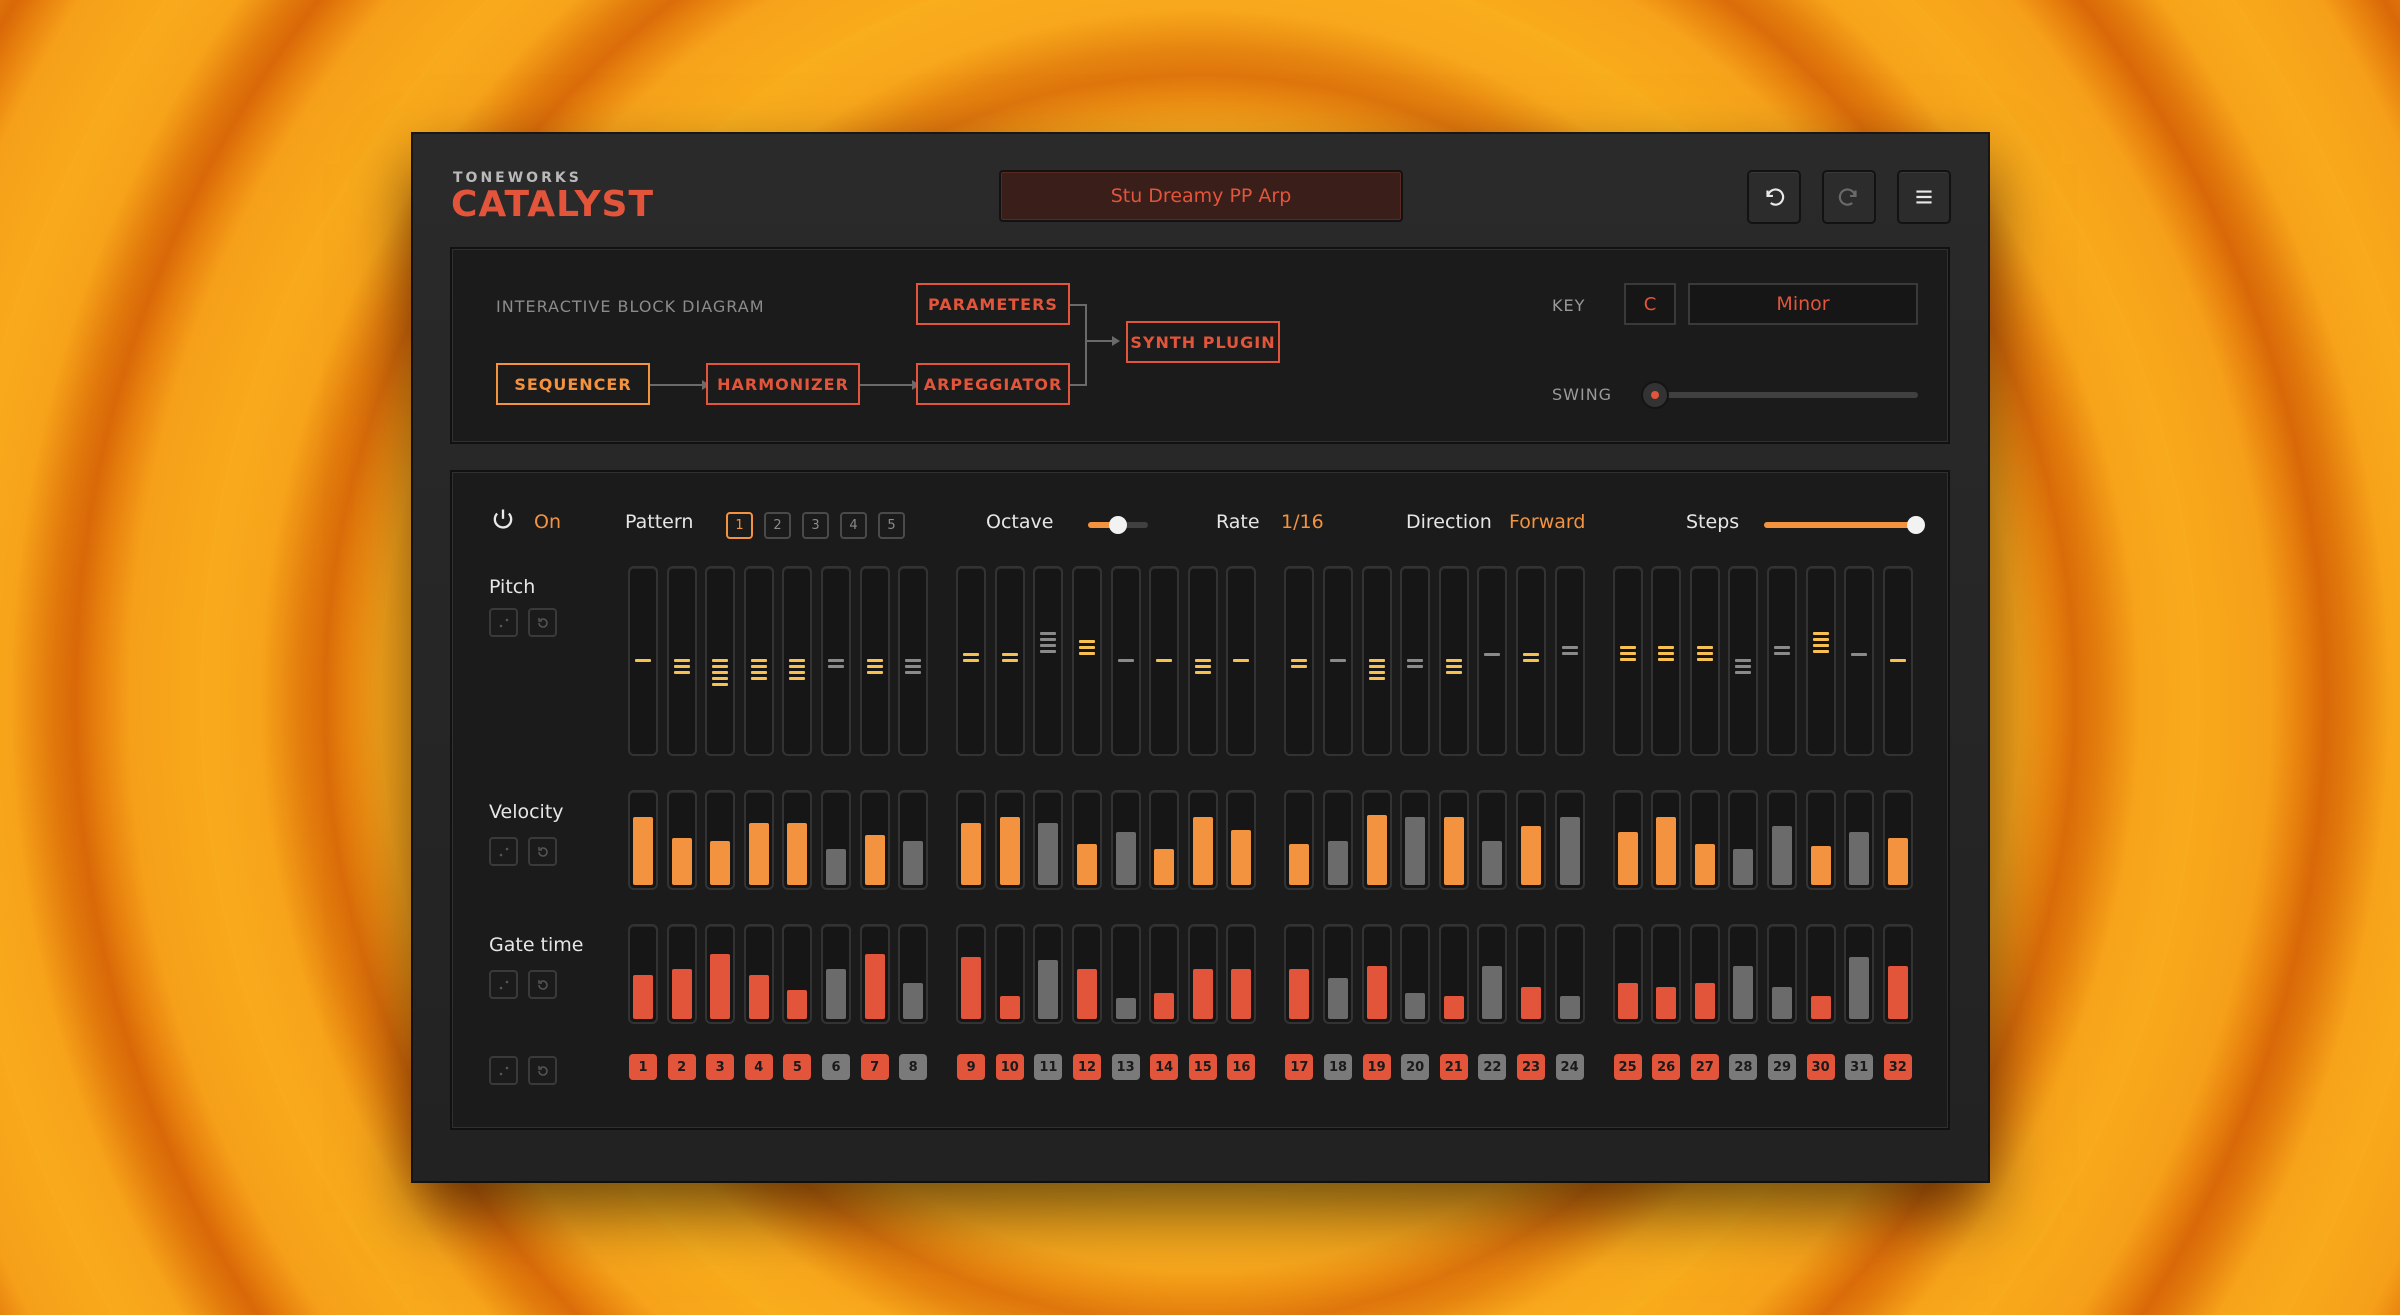  What do you see at coordinates (542, 984) in the screenshot?
I see `gate-reset-button` at bounding box center [542, 984].